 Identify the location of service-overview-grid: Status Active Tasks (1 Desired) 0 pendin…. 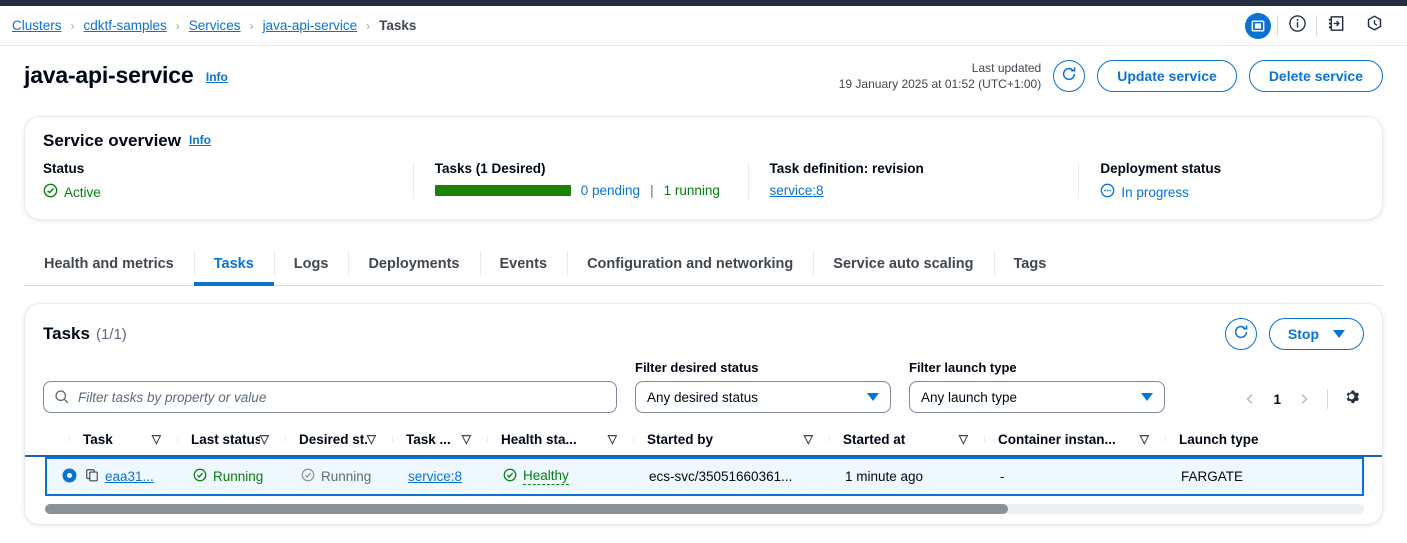
(703, 187).